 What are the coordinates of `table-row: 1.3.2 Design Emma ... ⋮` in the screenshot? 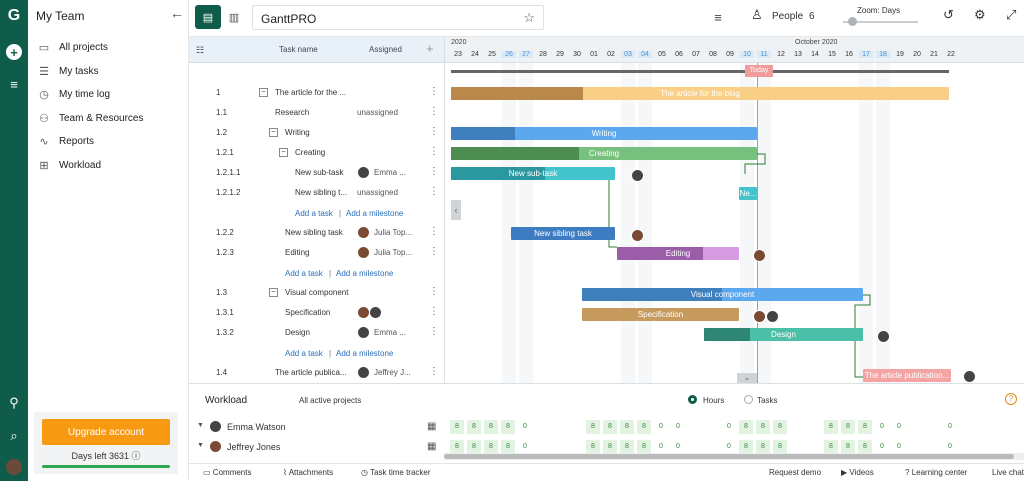 It's located at (316, 333).